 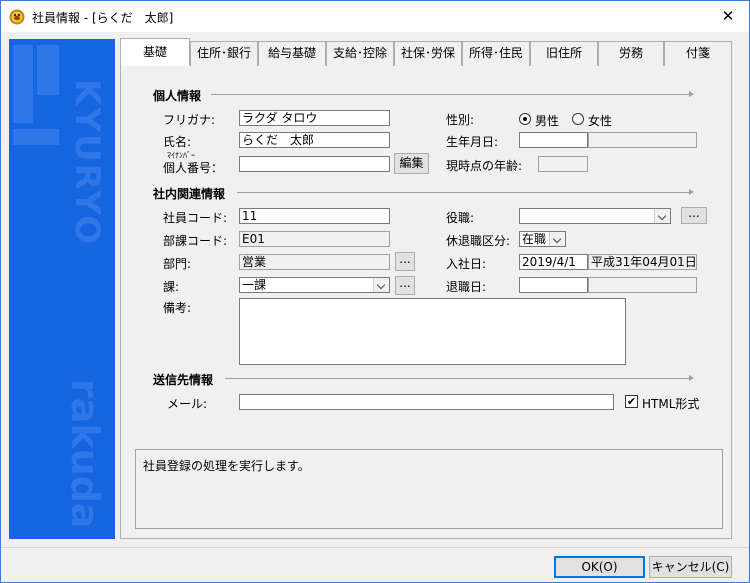 I want to click on gender-female-radio, so click(x=578, y=119).